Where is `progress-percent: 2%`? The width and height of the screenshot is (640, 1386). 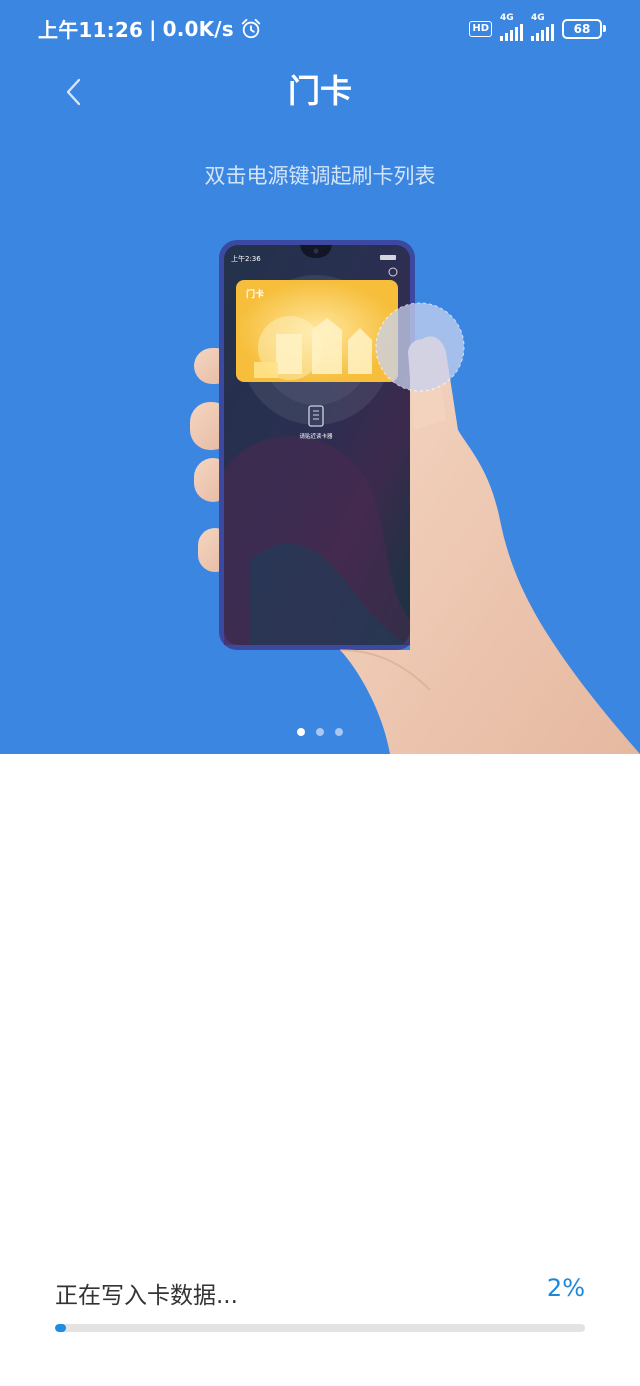
progress-percent: 2% is located at coordinates (565, 1288).